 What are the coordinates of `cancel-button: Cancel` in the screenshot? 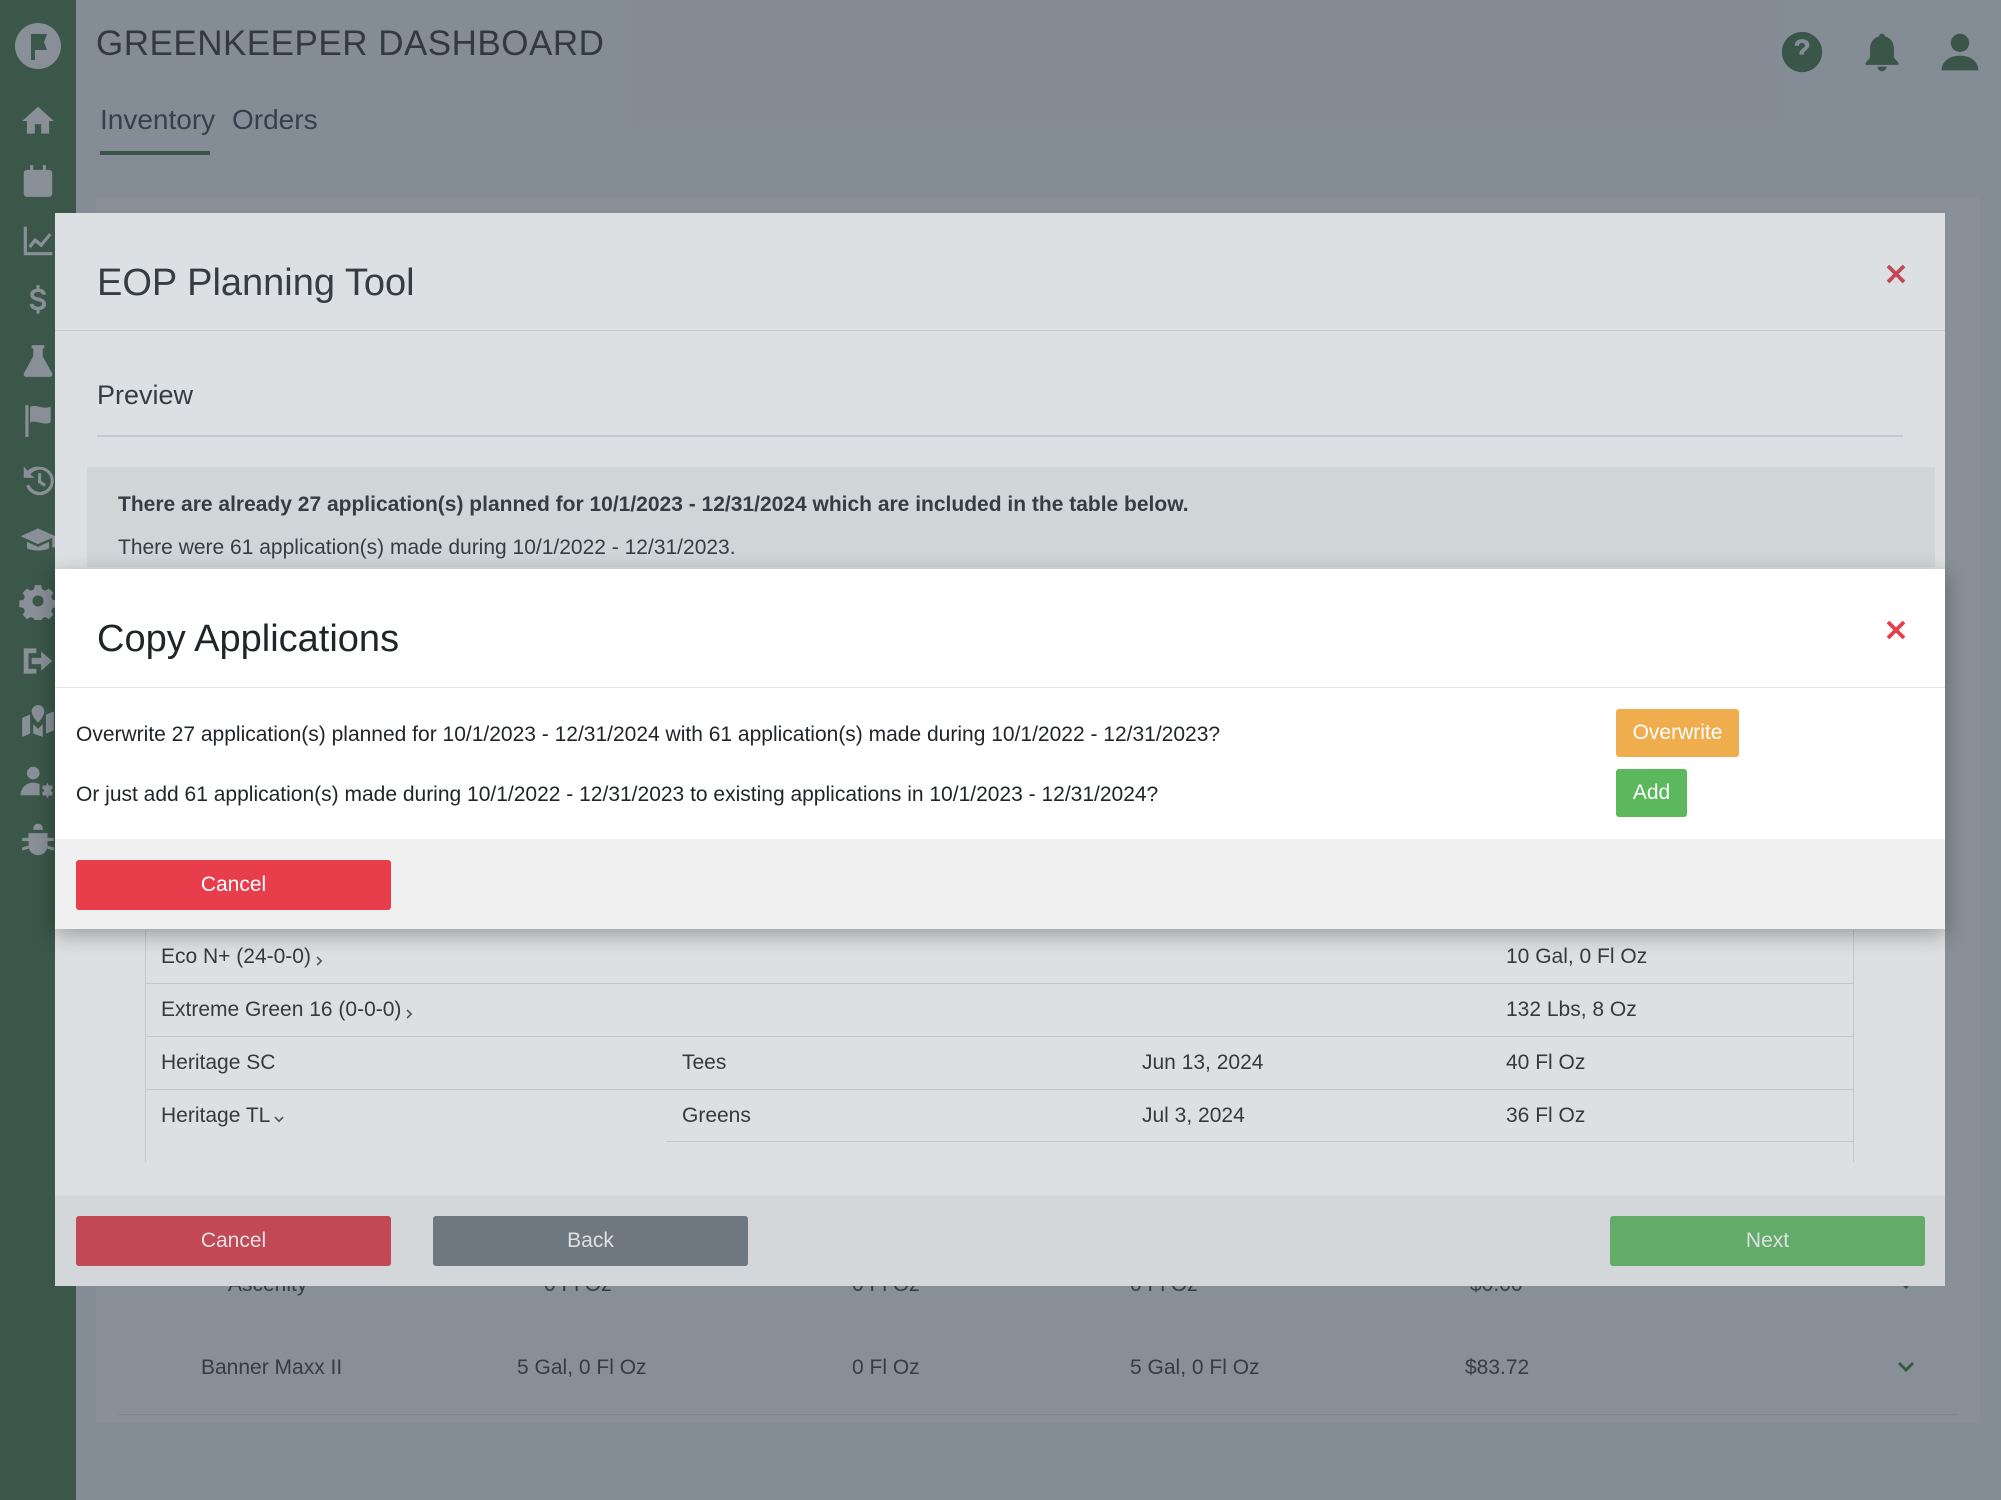 It's located at (233, 885).